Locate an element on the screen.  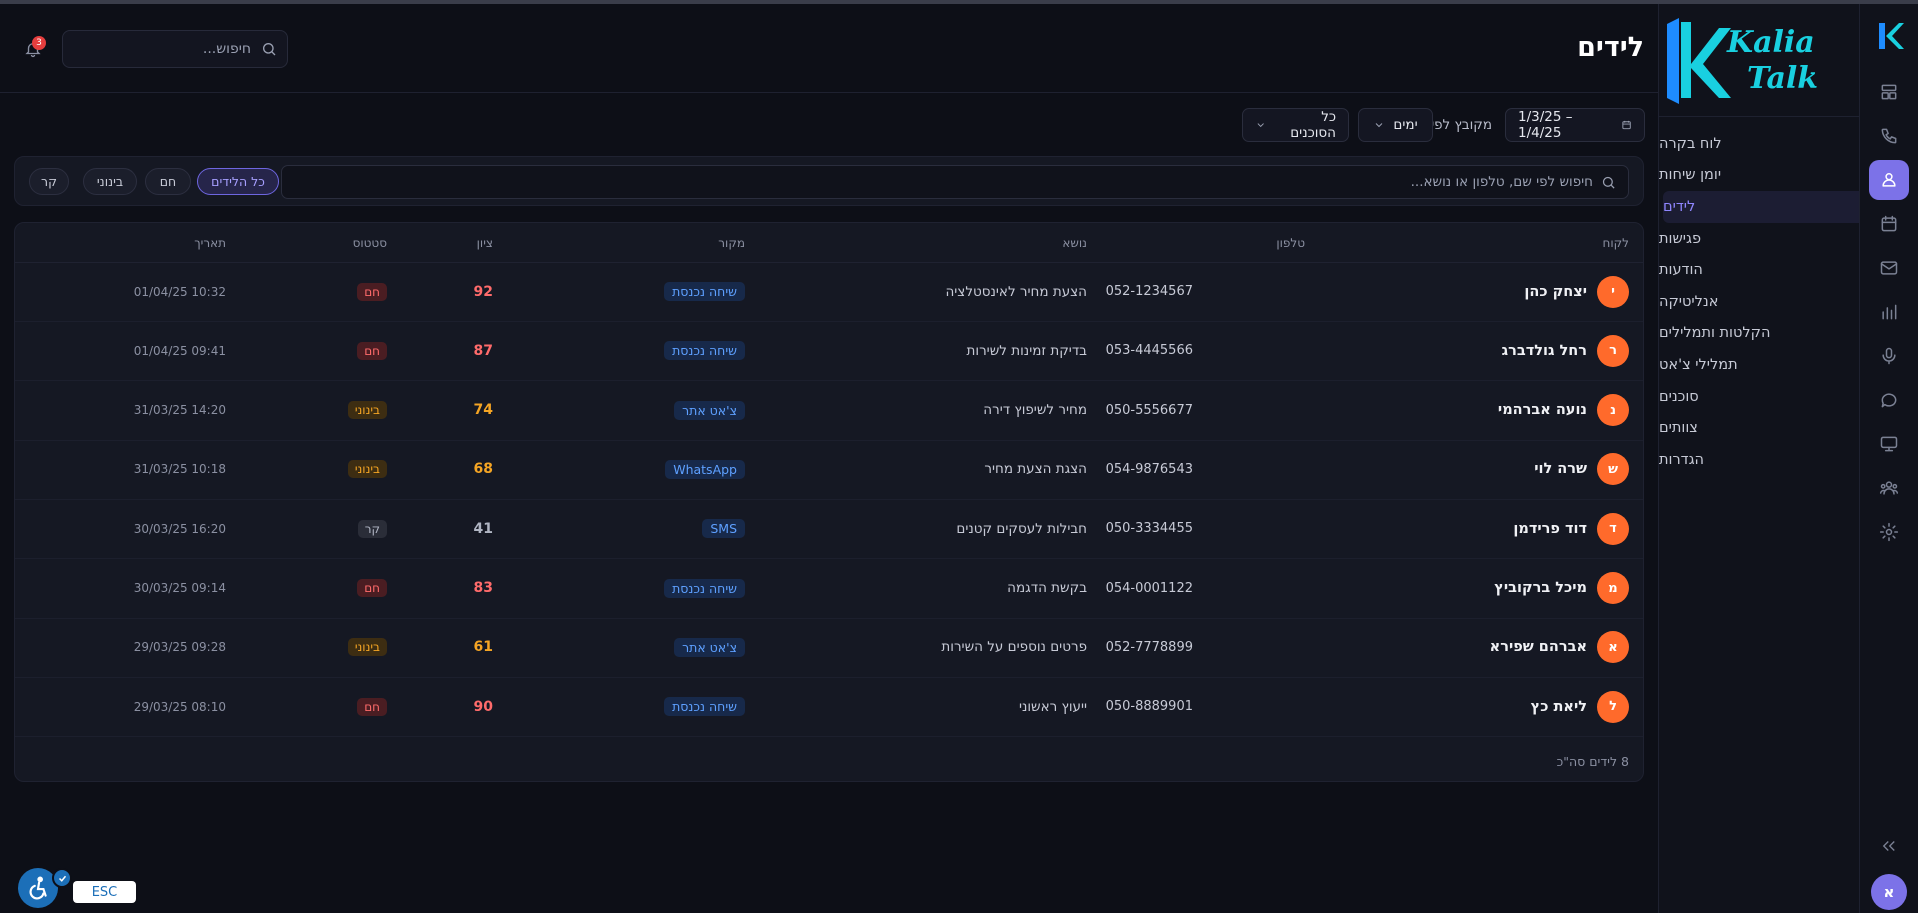
mail-icon is located at coordinates (1889, 268).